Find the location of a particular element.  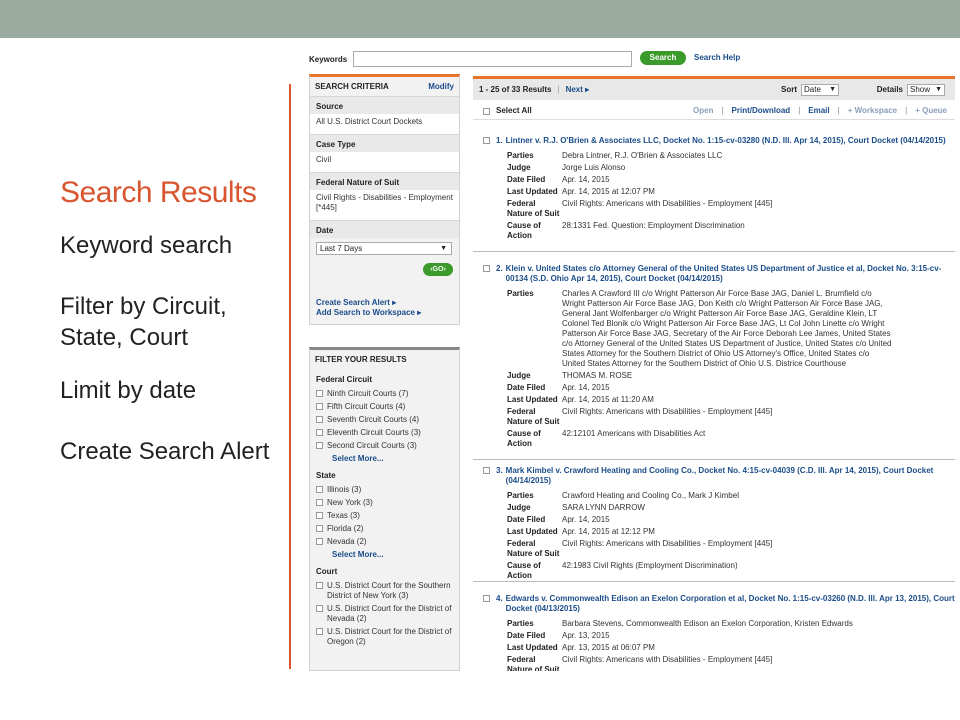

detail-row: Judge SARA LYNN DARROW is located at coordinates (714, 508).